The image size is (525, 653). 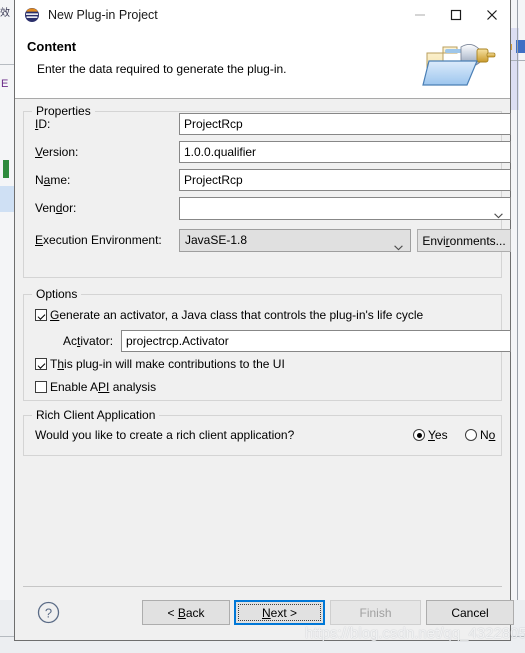 What do you see at coordinates (103, 387) in the screenshot?
I see `api-analysis-label: Enable API analysis` at bounding box center [103, 387].